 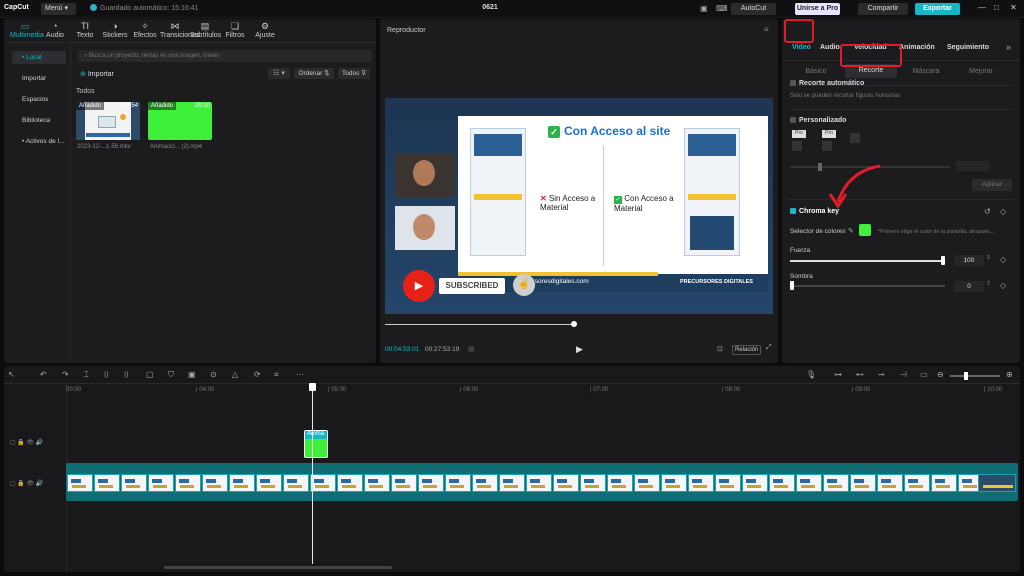 What do you see at coordinates (937, 9) in the screenshot?
I see `export-button: Exportar` at bounding box center [937, 9].